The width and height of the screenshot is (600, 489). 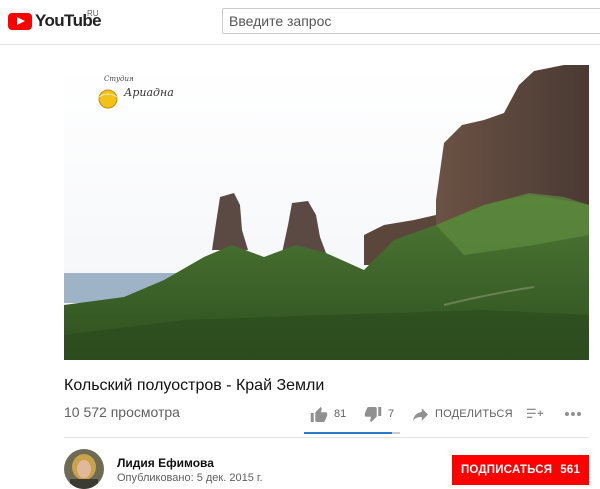 What do you see at coordinates (506, 470) in the screenshot?
I see `subscribe-label: ПОДПИСАТЬСЯ` at bounding box center [506, 470].